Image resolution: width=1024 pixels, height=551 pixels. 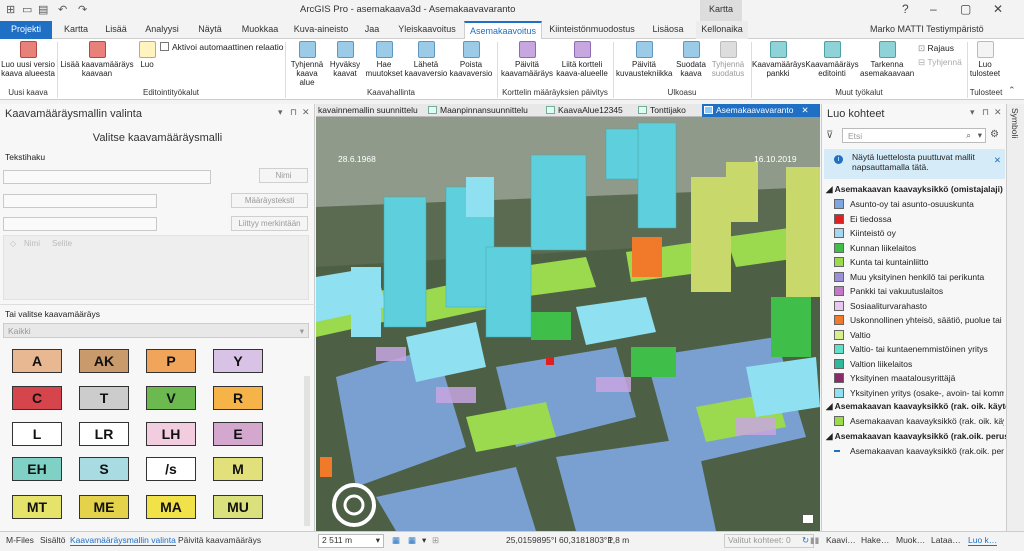 What do you see at coordinates (927, 29) in the screenshot?
I see `user-name: Marko MATTI Testiympäristö` at bounding box center [927, 29].